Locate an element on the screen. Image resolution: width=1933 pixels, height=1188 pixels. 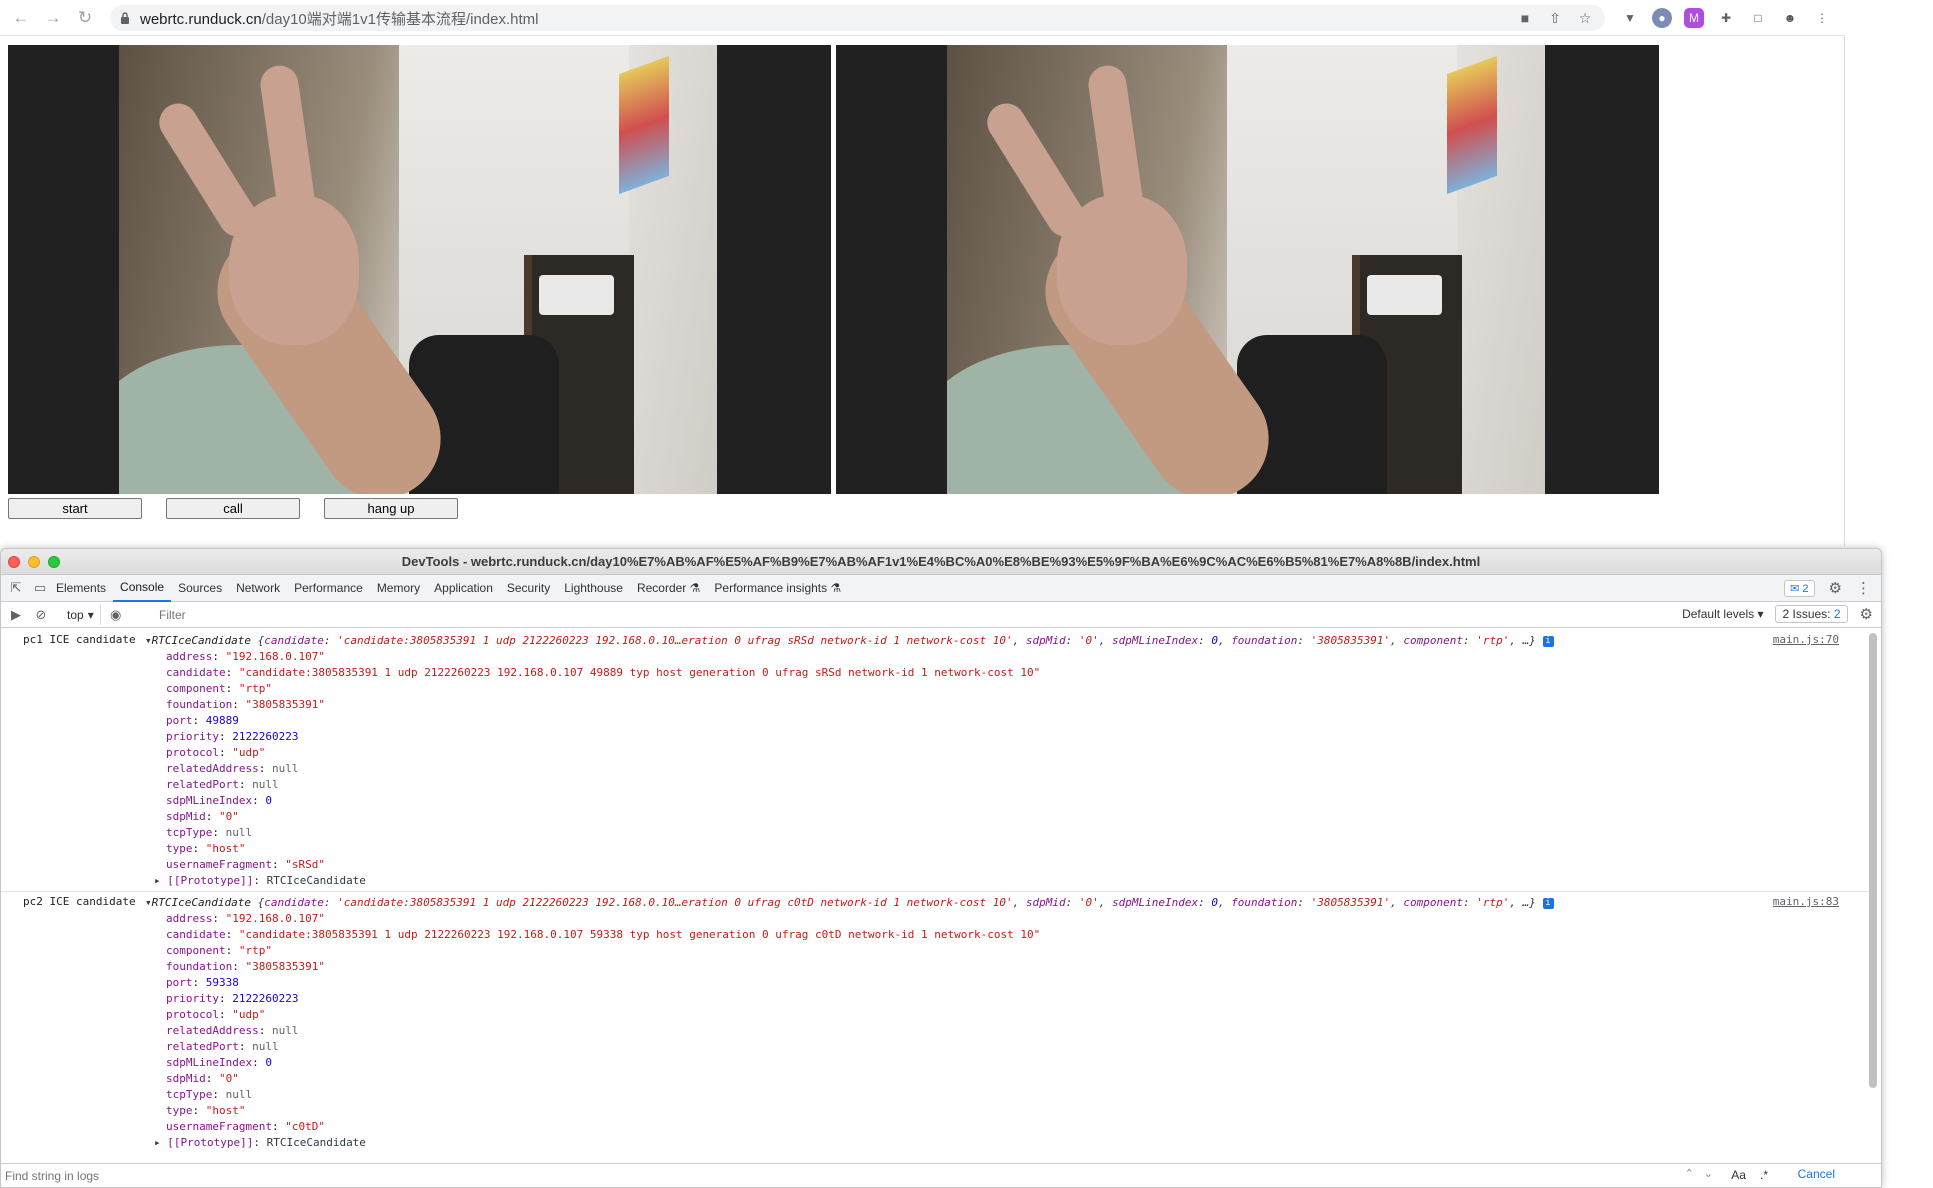
tab-sources: Sources is located at coordinates (200, 588).